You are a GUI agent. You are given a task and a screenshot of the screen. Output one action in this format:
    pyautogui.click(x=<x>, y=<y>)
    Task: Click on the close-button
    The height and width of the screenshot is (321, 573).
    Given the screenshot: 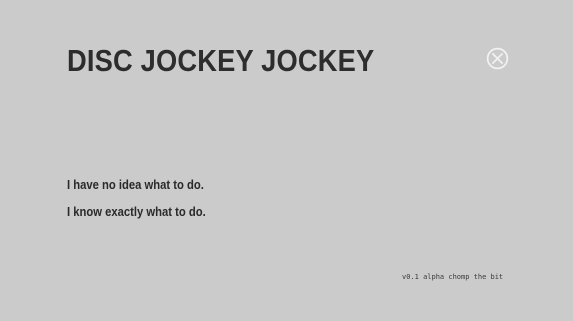 What is the action you would take?
    pyautogui.click(x=497, y=58)
    